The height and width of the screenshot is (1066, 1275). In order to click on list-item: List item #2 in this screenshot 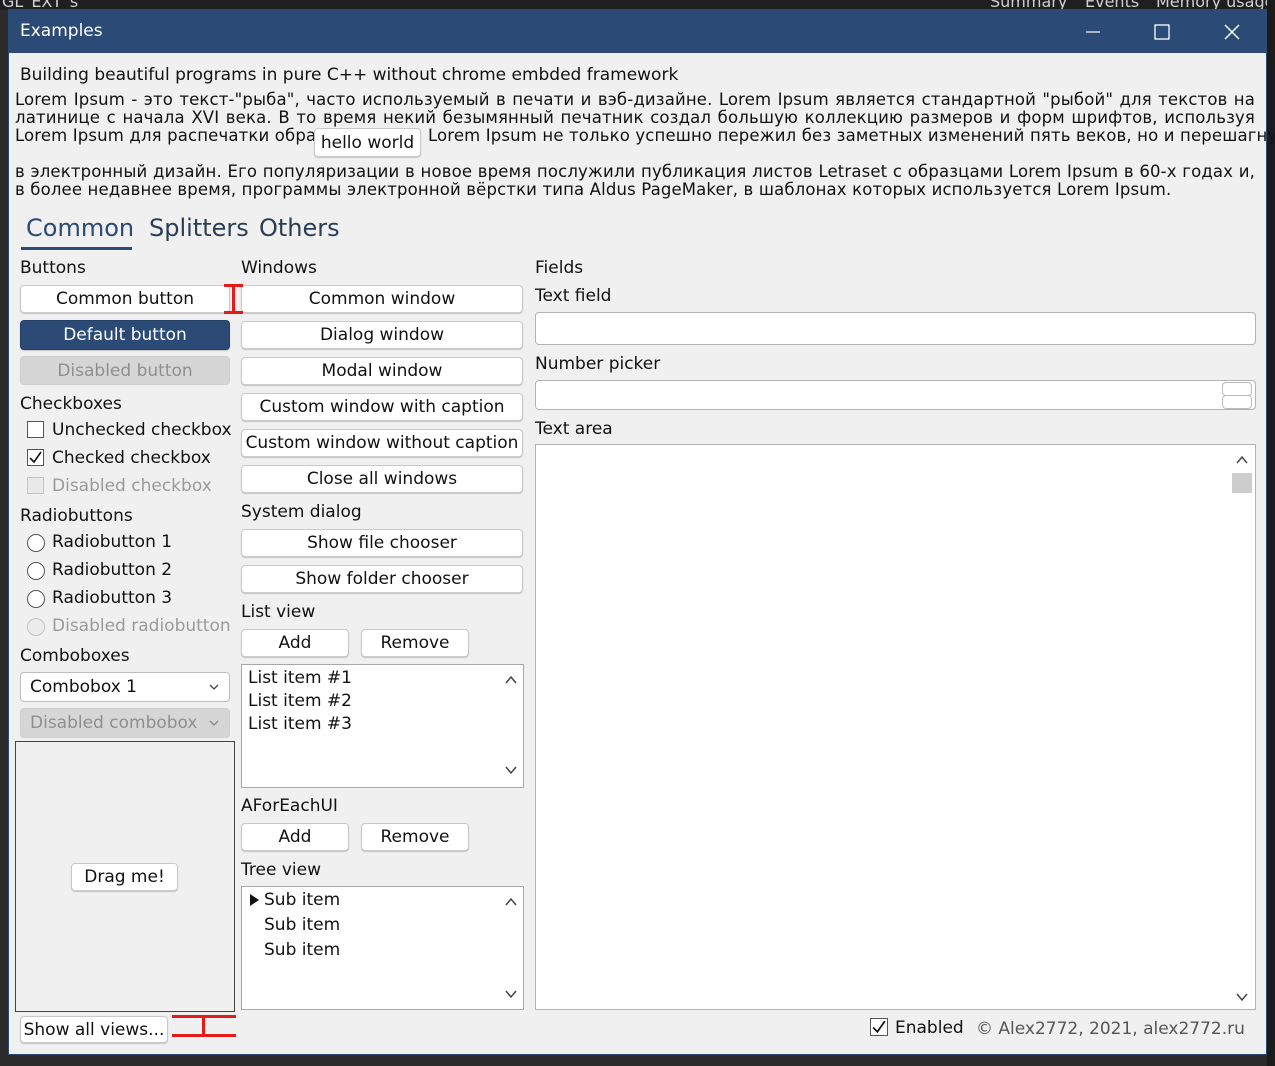, I will do `click(300, 701)`.